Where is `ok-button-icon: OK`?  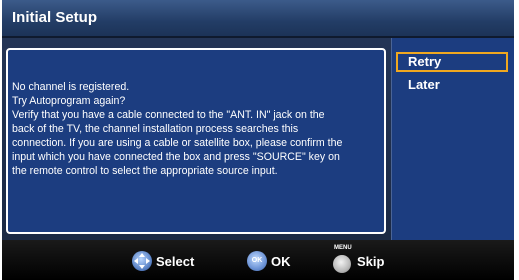 ok-button-icon: OK is located at coordinates (257, 261).